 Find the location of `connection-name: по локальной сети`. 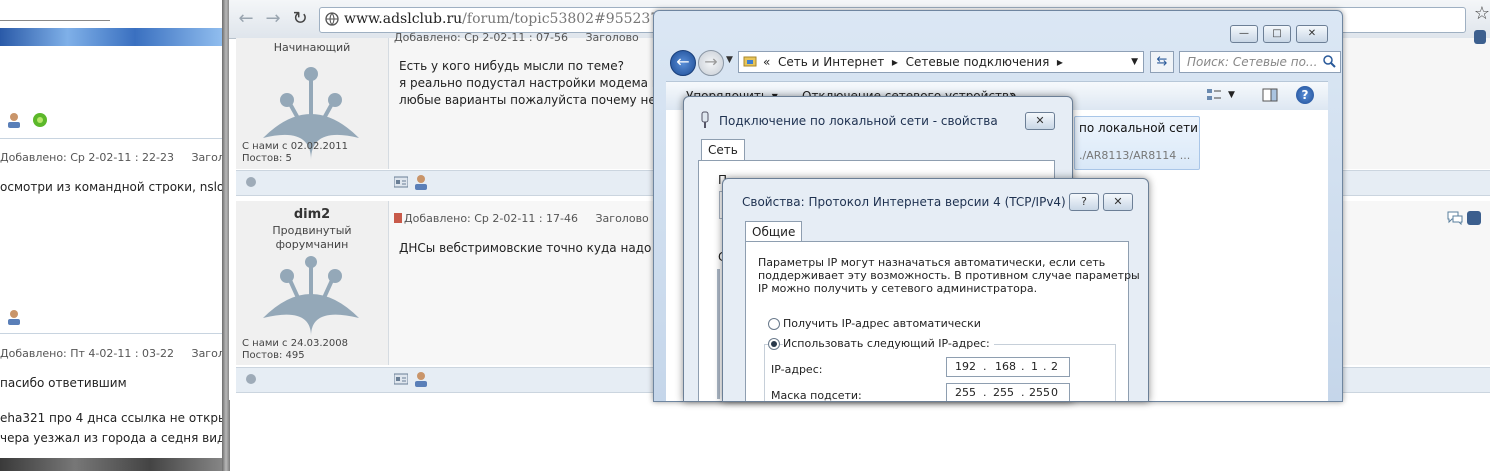

connection-name: по локальной сети is located at coordinates (1138, 128).